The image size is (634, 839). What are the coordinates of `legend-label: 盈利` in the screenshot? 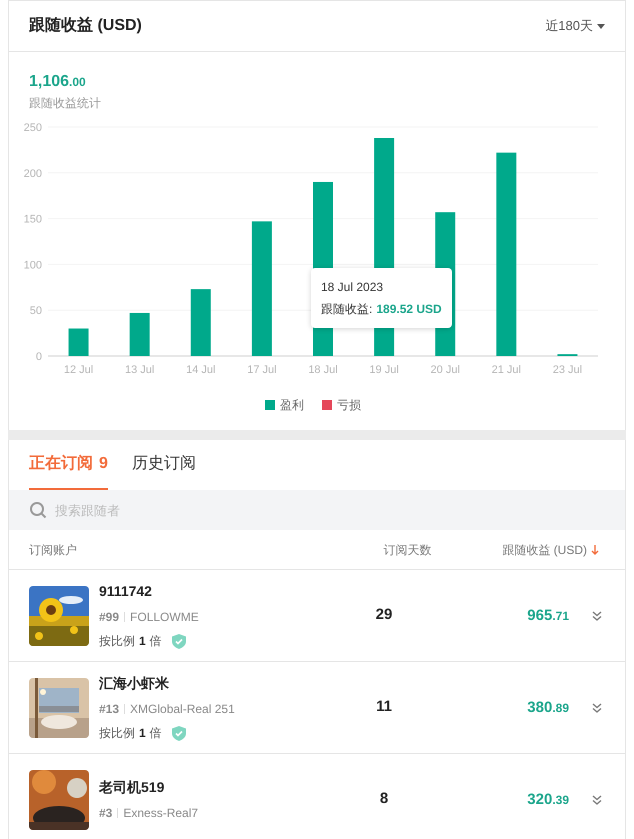 It's located at (292, 405).